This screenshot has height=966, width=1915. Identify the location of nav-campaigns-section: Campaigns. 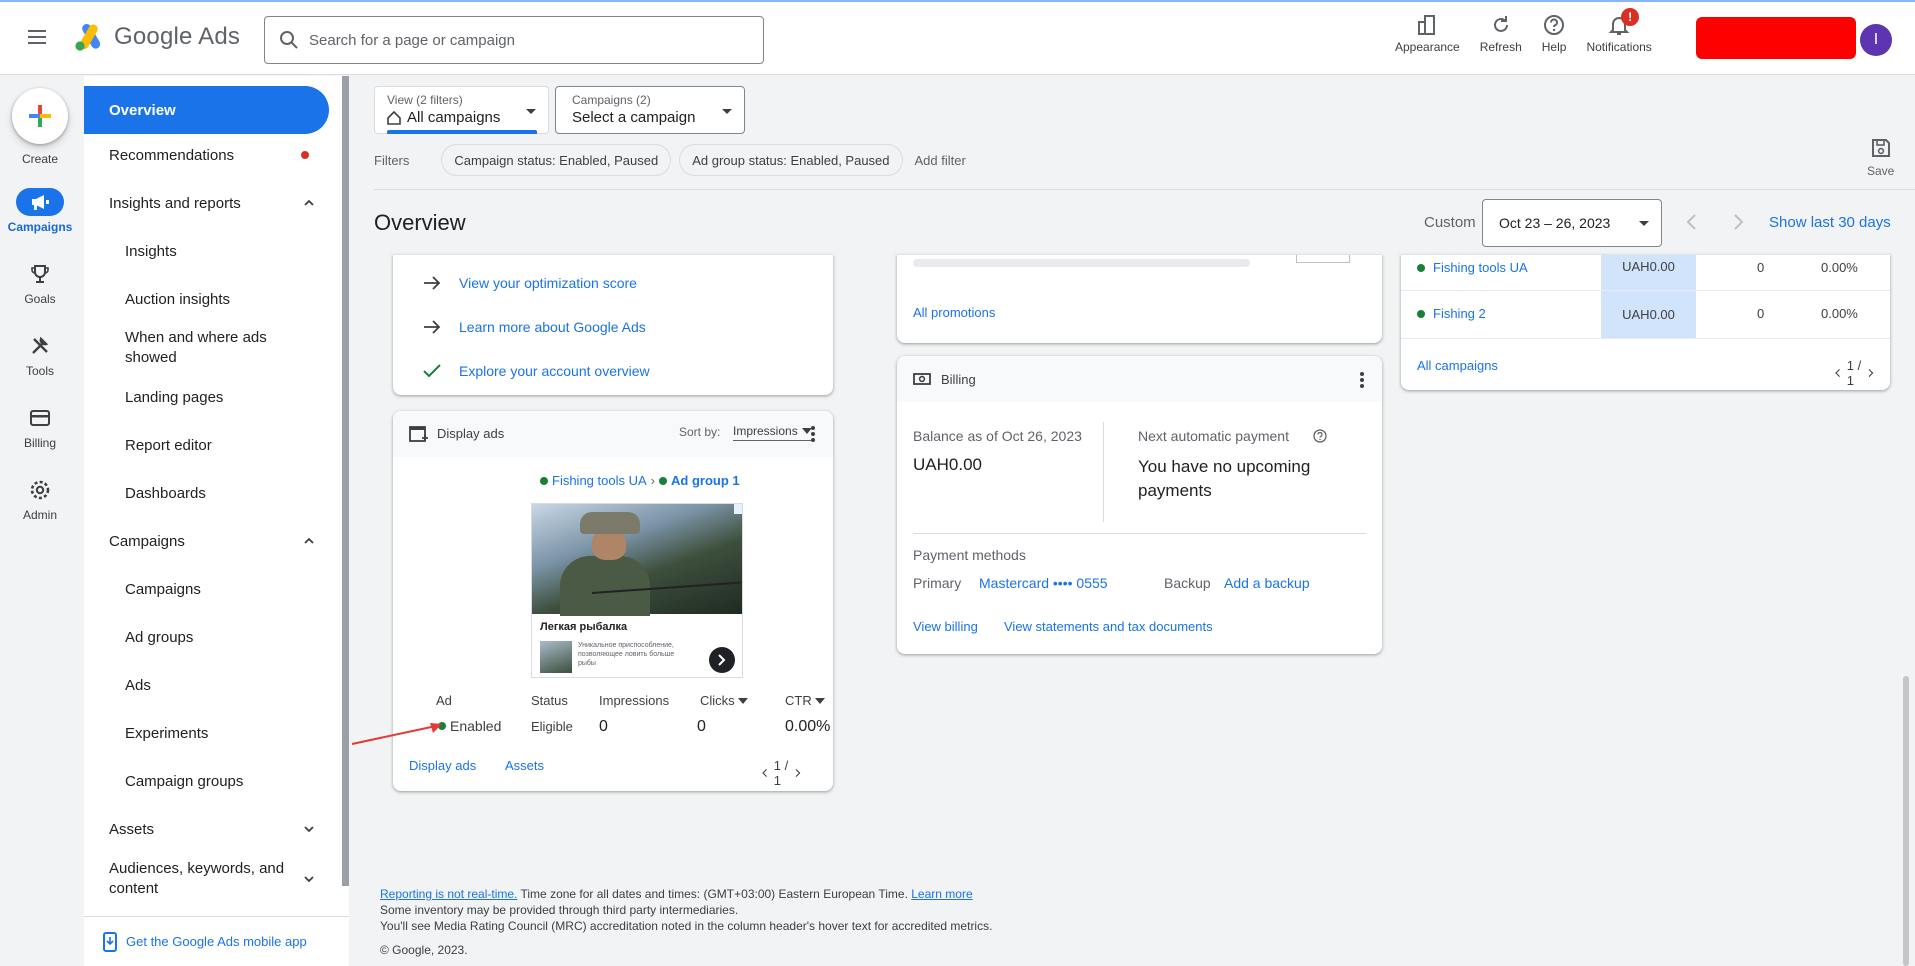
(206, 541).